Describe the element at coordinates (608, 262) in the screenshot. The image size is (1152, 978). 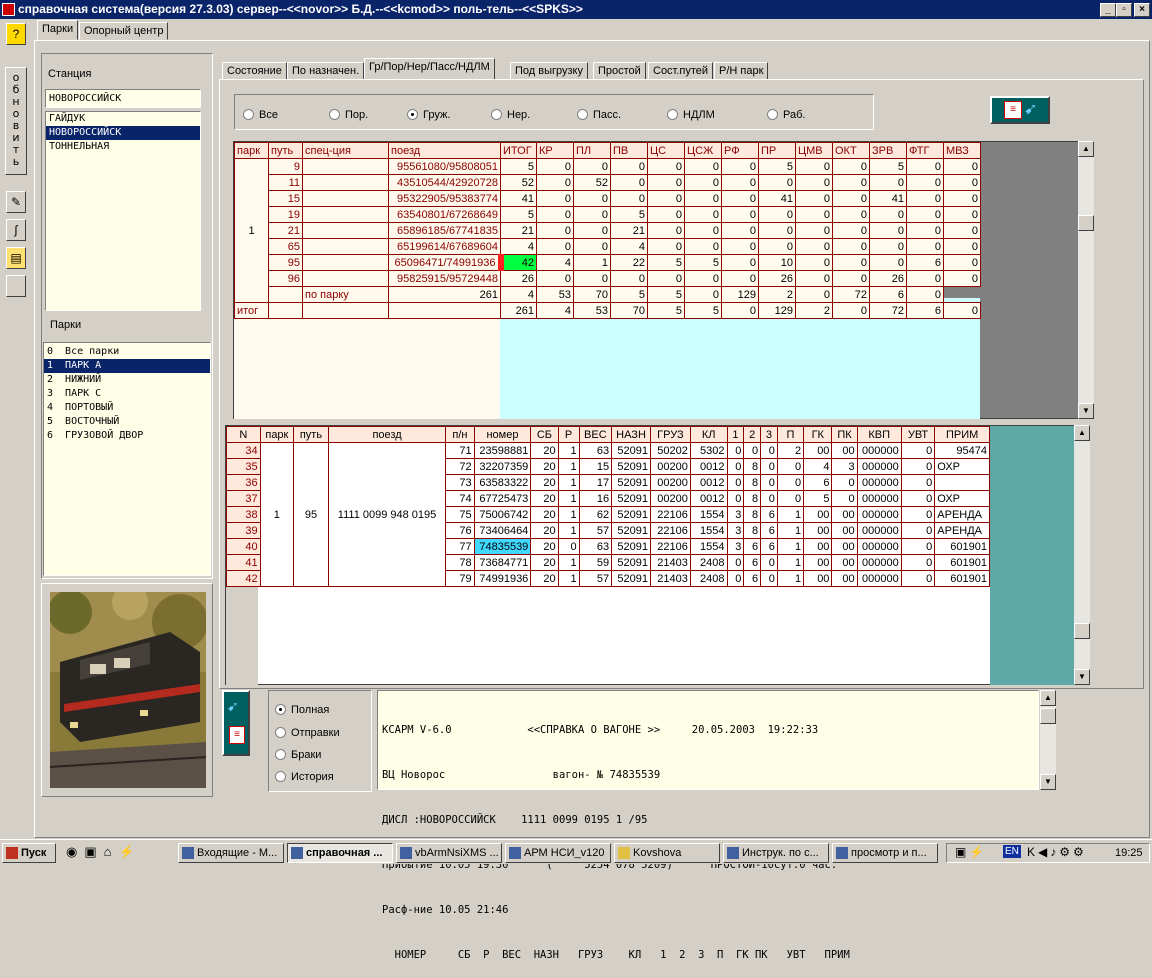
I see `table-row: 95 65096471/74991936 42 4 1 22 5 5 0 10 0 0 0 6 0` at that location.